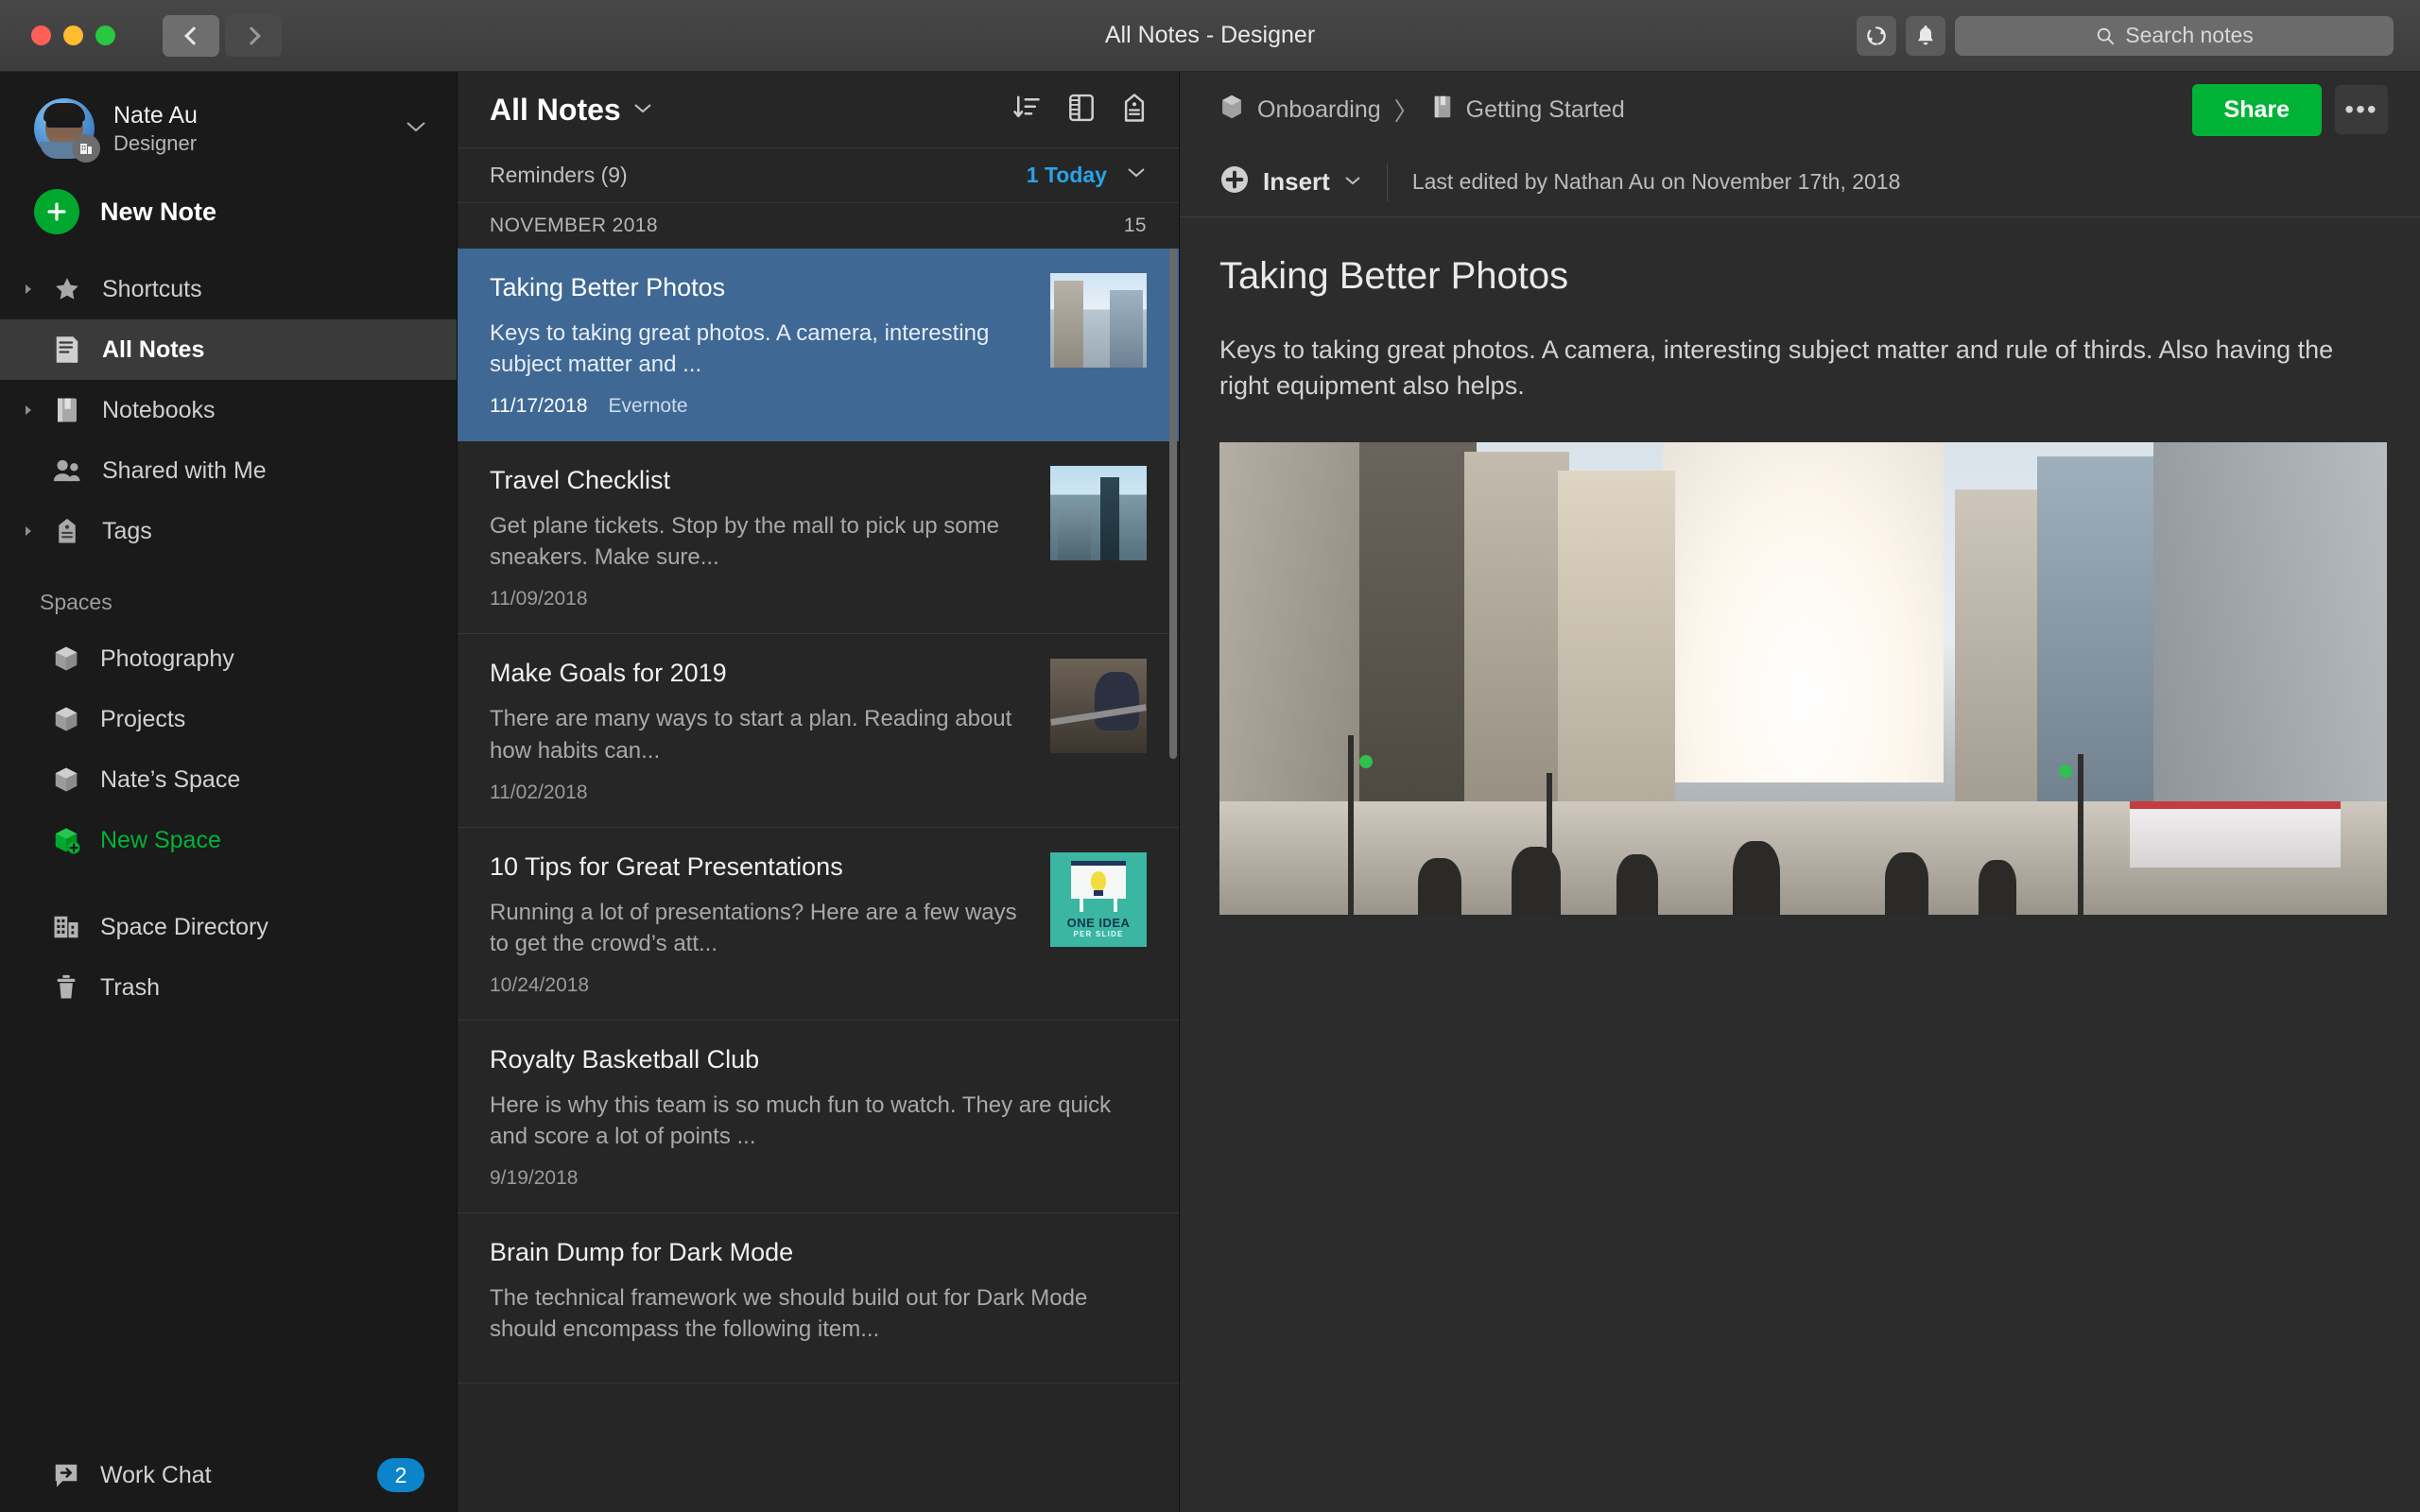 The image size is (2420, 1512). I want to click on sync-button, so click(1876, 35).